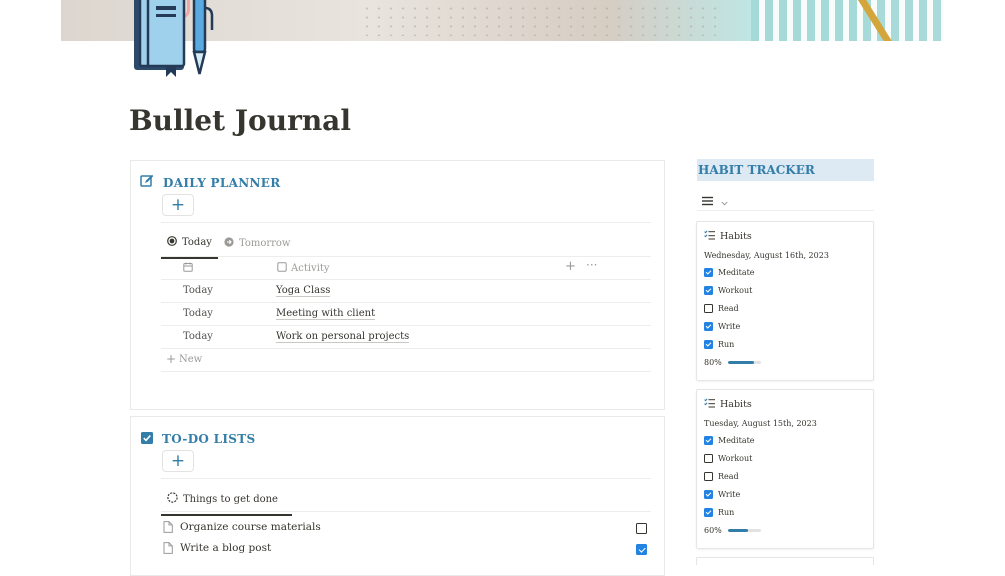 Image resolution: width=1005 pixels, height=576 pixels. Describe the element at coordinates (257, 247) in the screenshot. I see `tab-tomorrow: Tomorrow` at that location.